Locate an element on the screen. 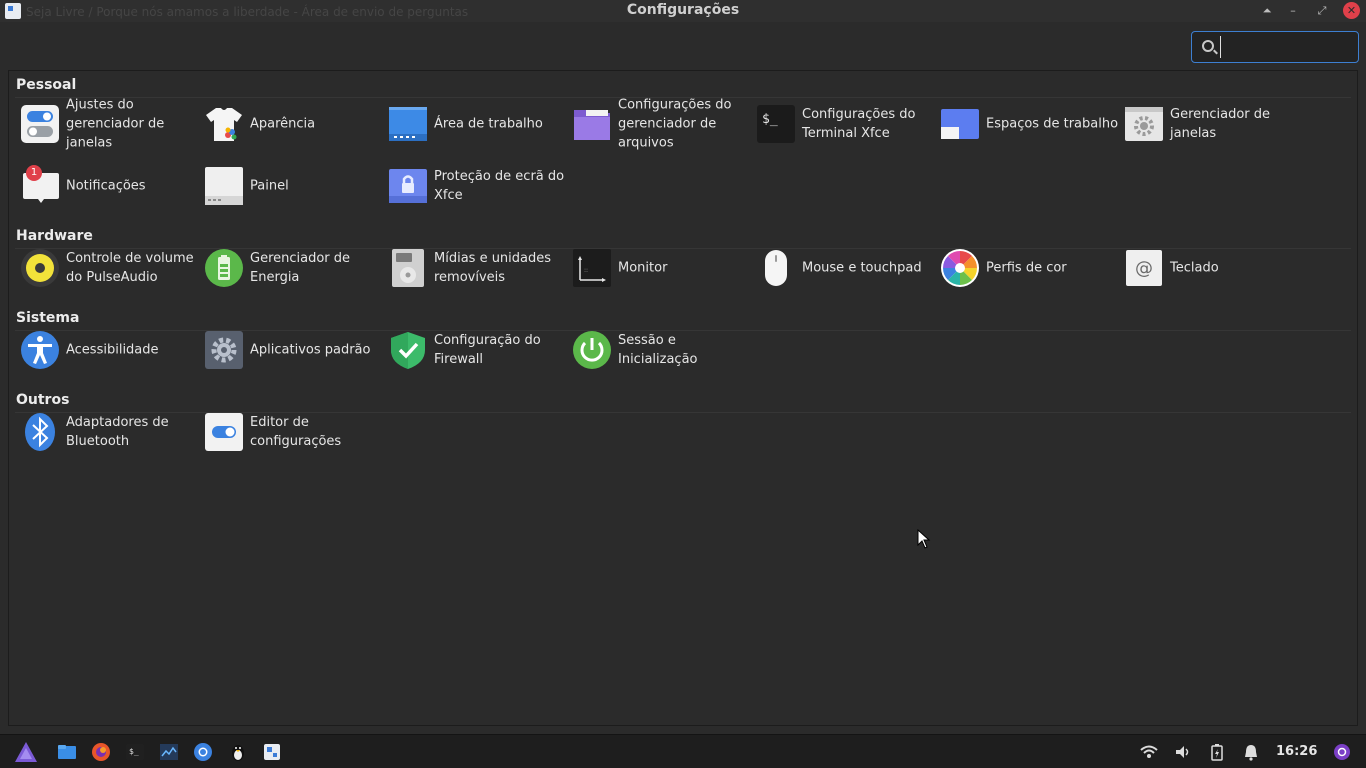 The width and height of the screenshot is (1366, 768). power-icon is located at coordinates (592, 350).